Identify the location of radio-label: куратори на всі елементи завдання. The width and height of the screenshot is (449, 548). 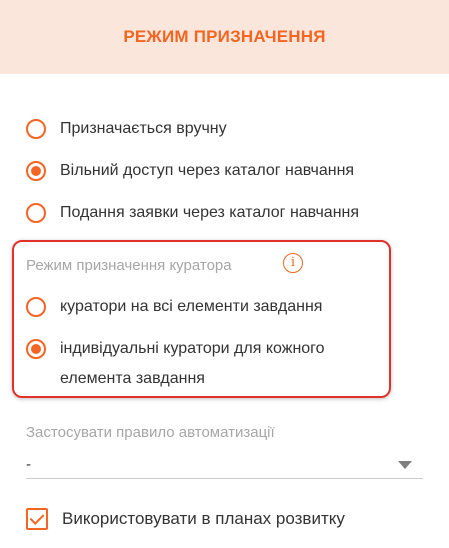
(191, 306).